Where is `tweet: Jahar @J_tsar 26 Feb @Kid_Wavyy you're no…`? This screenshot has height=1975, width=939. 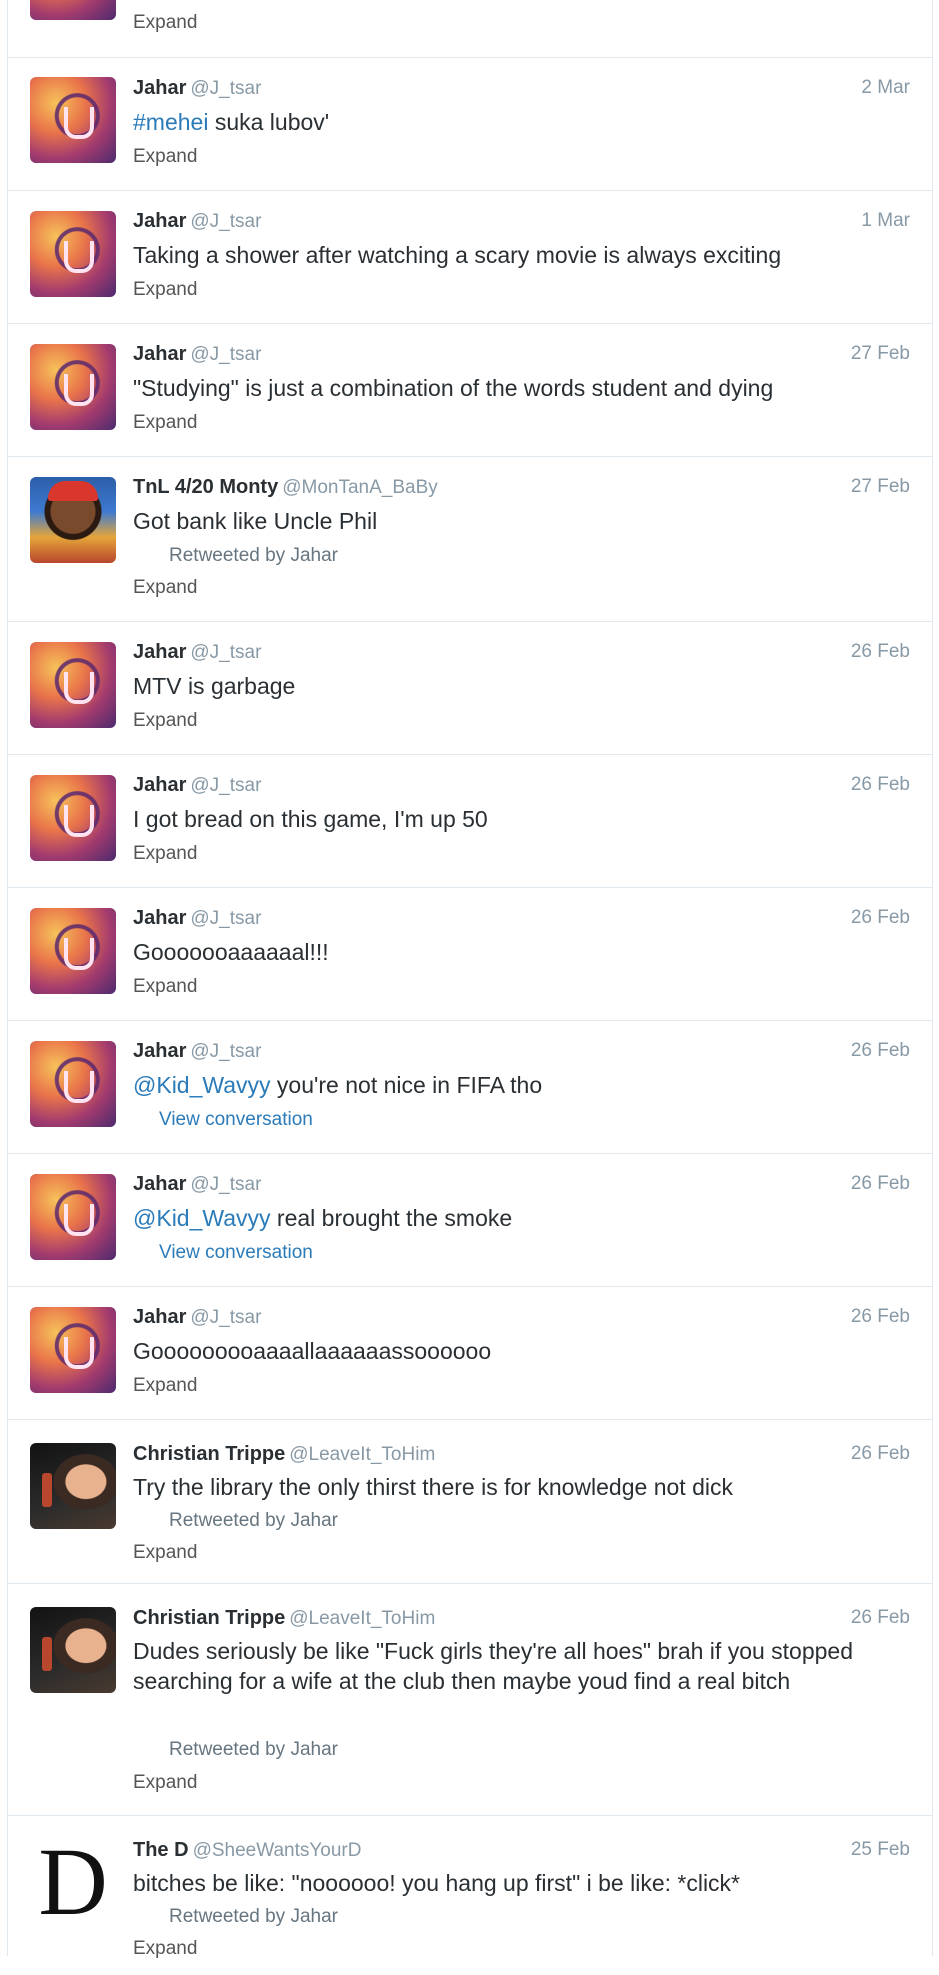
tweet: Jahar @J_tsar 26 Feb @Kid_Wavyy you're no… is located at coordinates (470, 1087).